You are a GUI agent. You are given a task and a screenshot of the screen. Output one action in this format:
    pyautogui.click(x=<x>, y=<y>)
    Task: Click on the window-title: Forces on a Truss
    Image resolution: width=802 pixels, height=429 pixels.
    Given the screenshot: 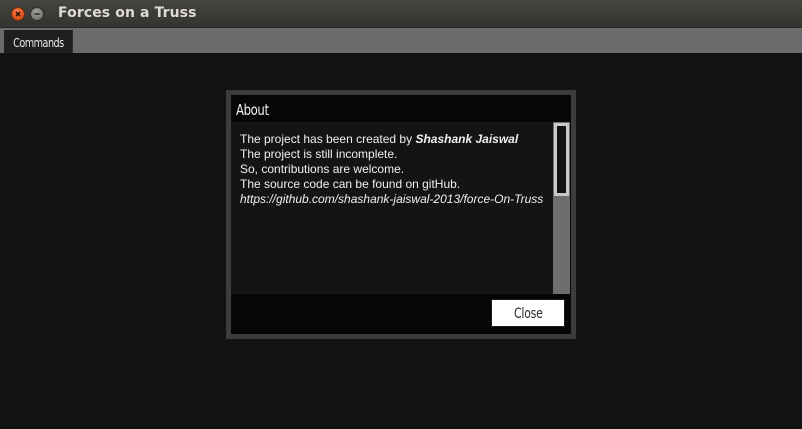 What is the action you would take?
    pyautogui.click(x=127, y=13)
    